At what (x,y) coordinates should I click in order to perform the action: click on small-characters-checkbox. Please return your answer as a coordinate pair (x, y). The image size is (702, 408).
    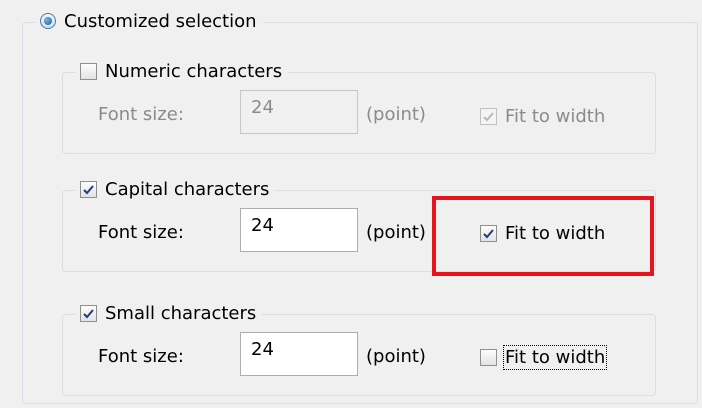
    Looking at the image, I should click on (88, 313).